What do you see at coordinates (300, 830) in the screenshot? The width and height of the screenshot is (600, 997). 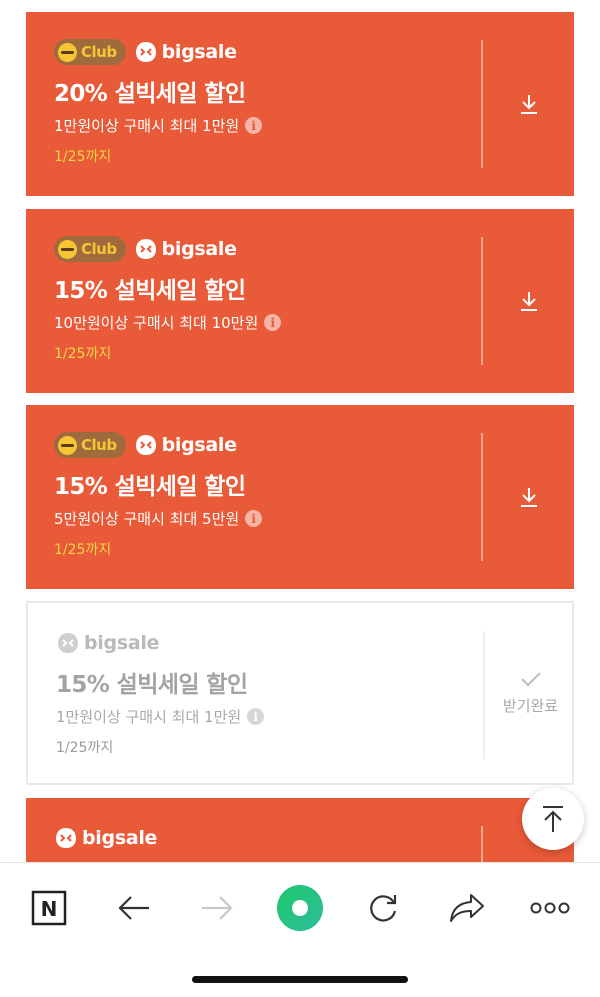 I see `coupon-card: bigsale` at bounding box center [300, 830].